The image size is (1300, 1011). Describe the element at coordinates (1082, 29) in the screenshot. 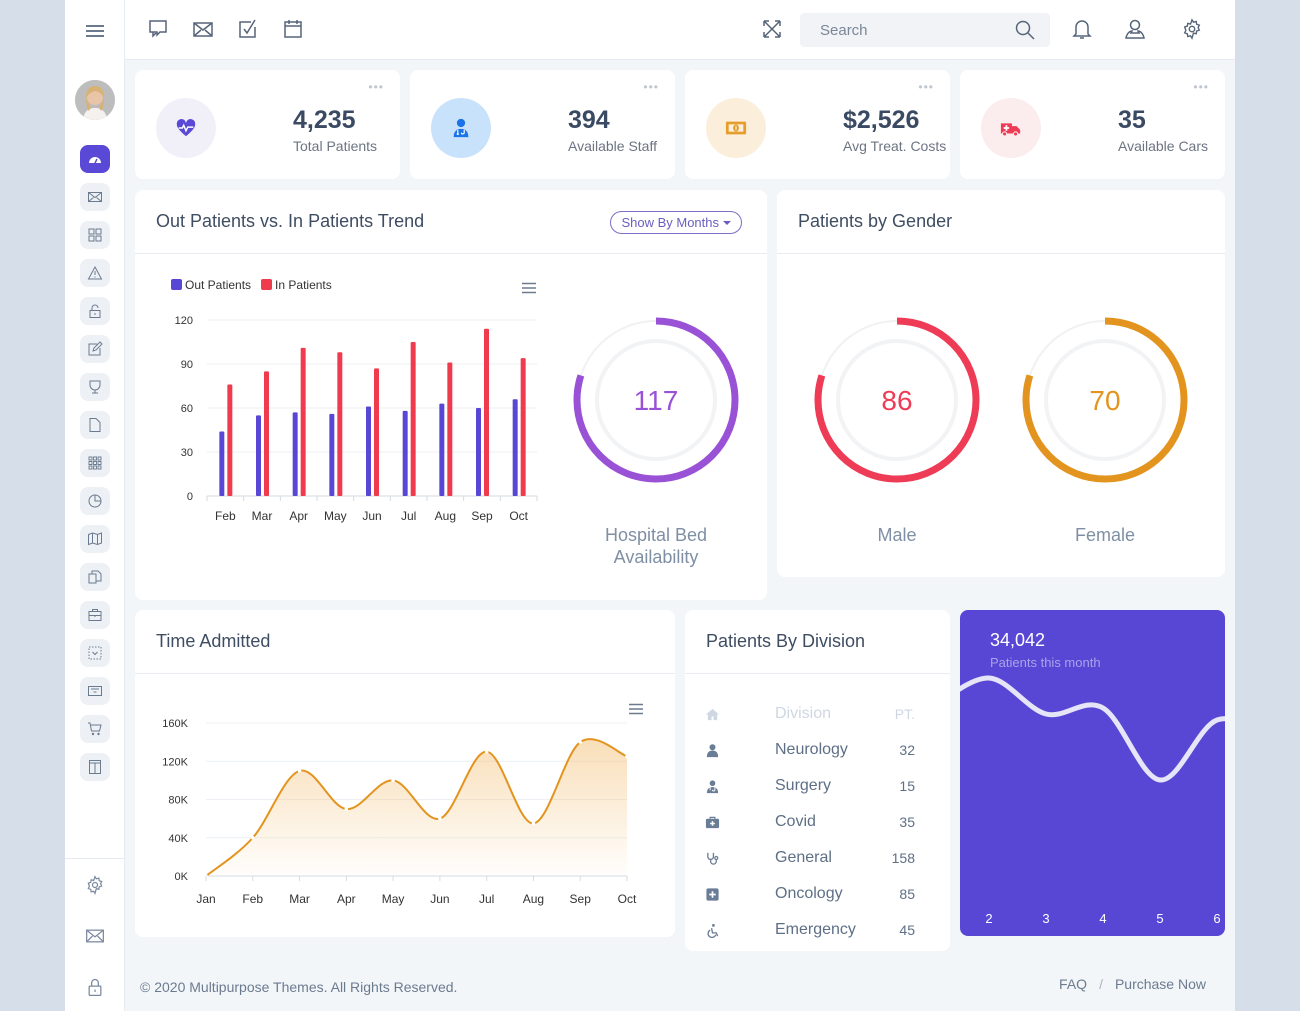

I see `bell-icon` at that location.